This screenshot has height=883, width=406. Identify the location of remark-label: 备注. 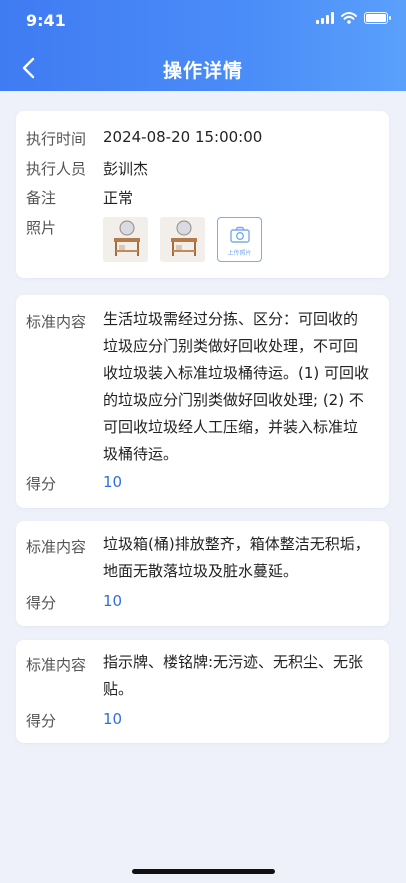
(41, 198).